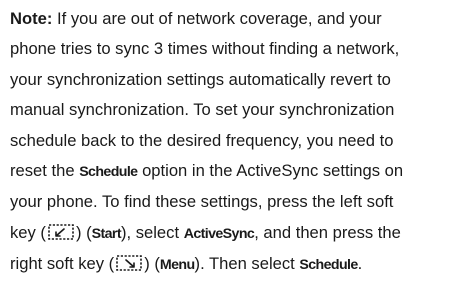 This screenshot has width=463, height=282. I want to click on note-text: reset the, so click(45, 171).